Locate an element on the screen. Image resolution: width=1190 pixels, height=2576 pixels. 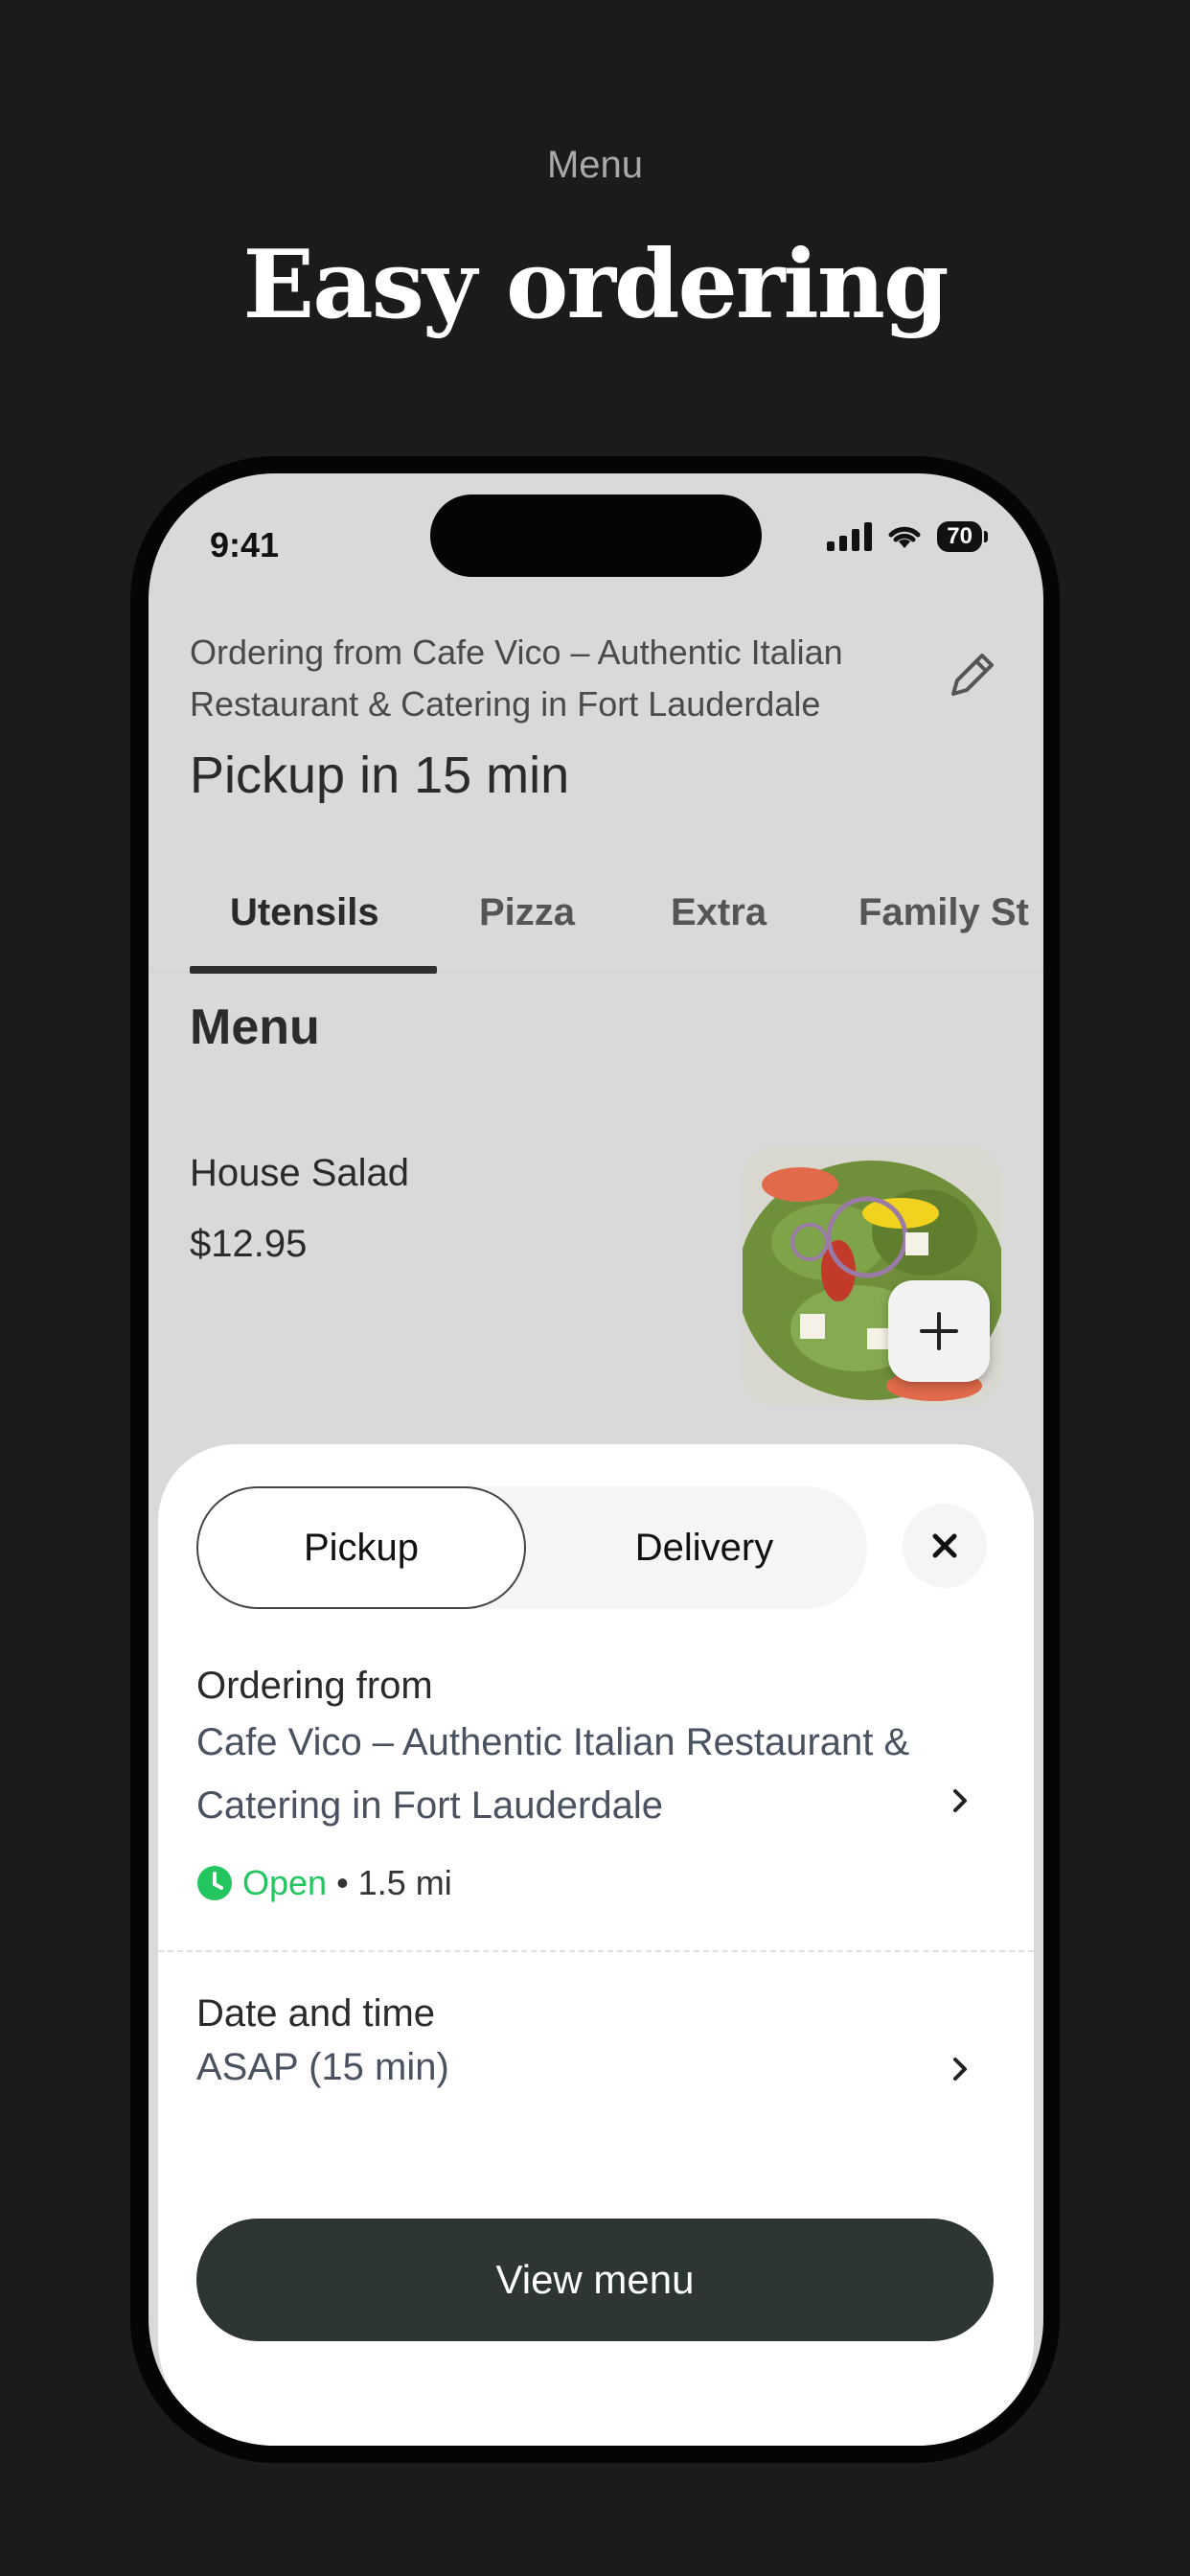
pickup-title: Pickup in 15 min is located at coordinates (380, 775).